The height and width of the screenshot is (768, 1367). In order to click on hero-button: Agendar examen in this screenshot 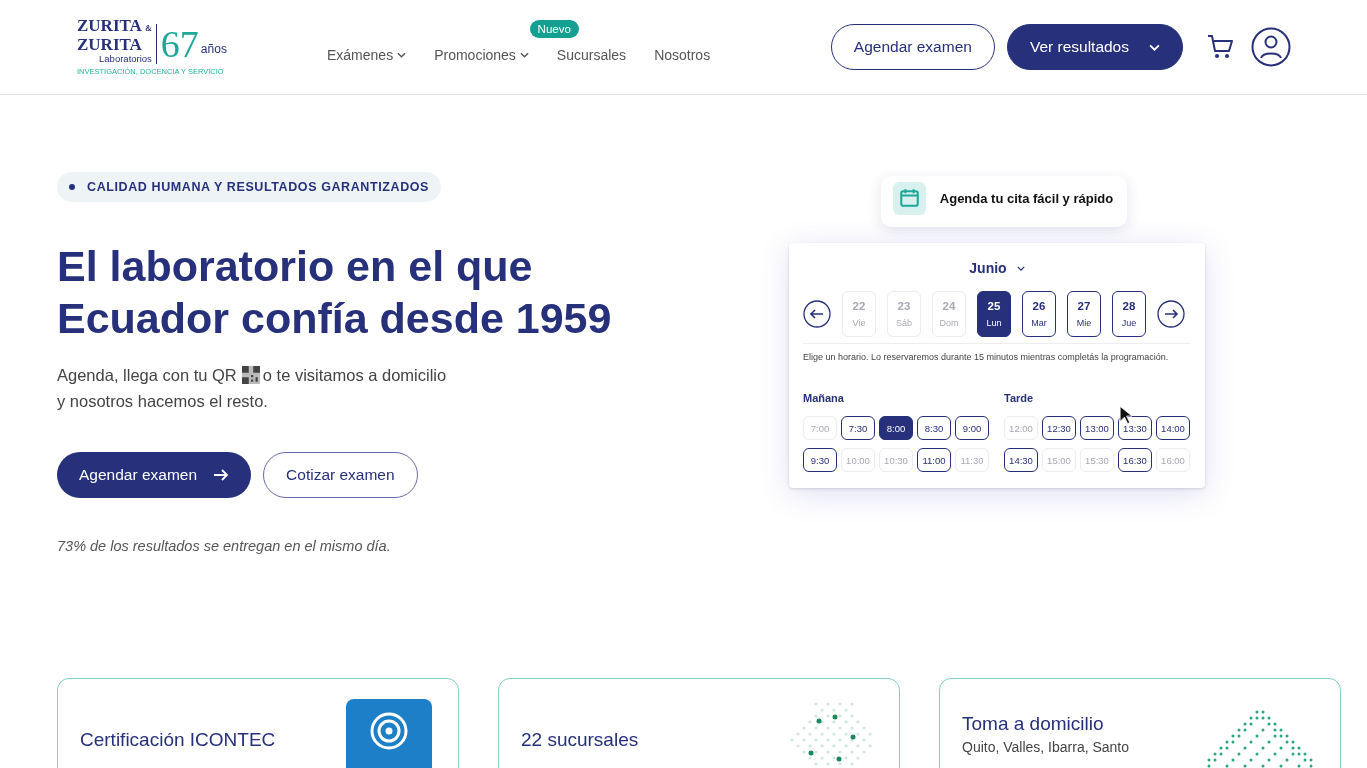, I will do `click(154, 475)`.